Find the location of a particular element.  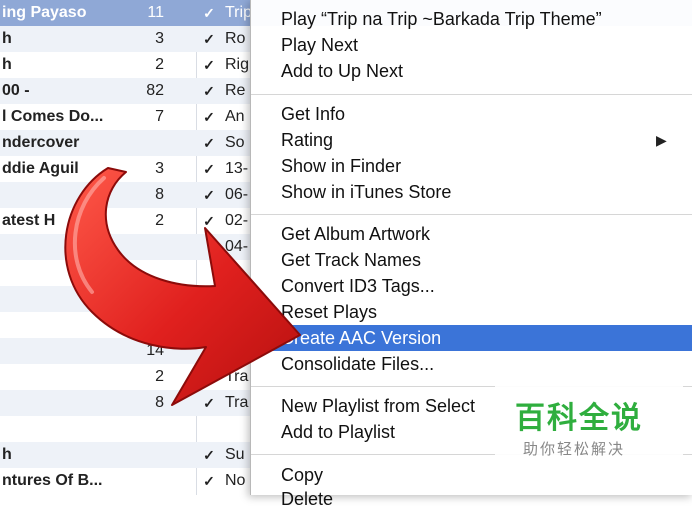

submenu-arrow-icon: ▶ is located at coordinates (661, 140).